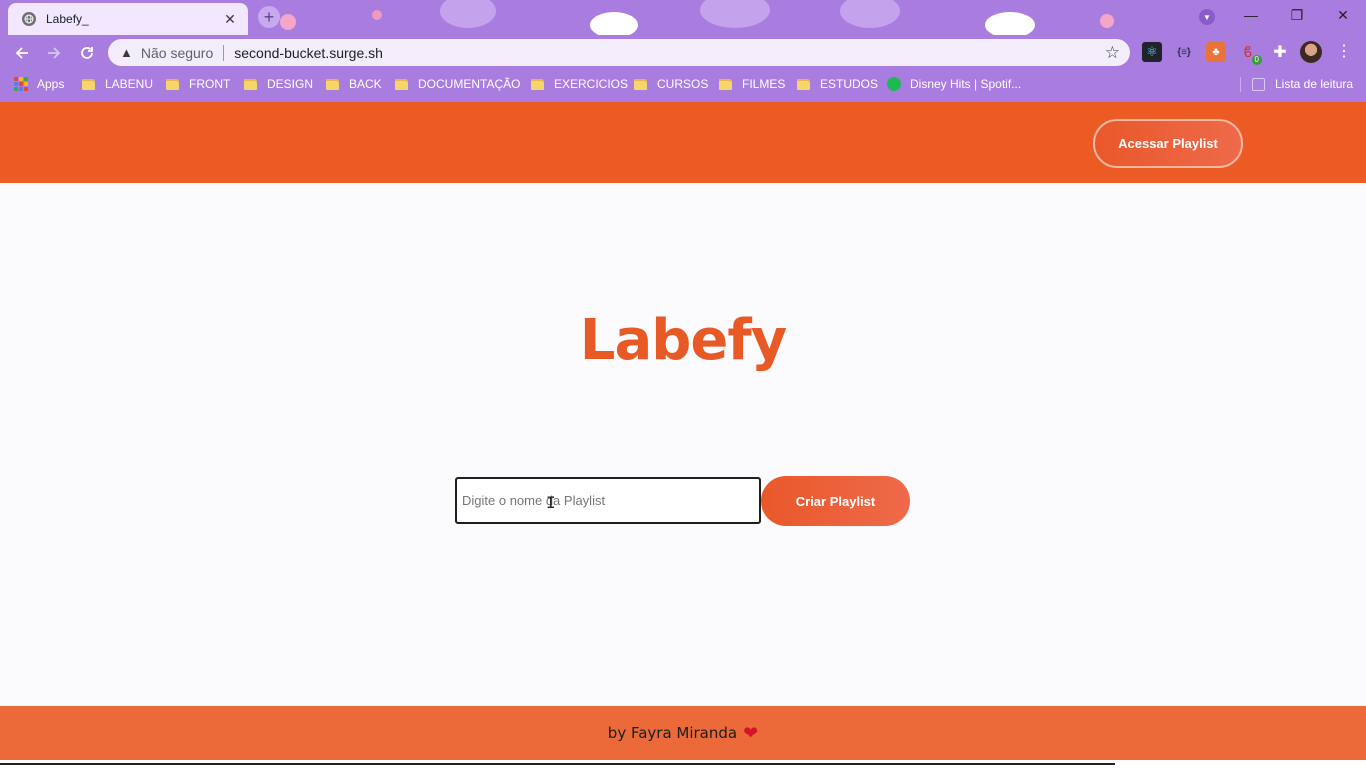 The width and height of the screenshot is (1366, 768). I want to click on page-footer: by Fayra Miranda ❤, so click(683, 733).